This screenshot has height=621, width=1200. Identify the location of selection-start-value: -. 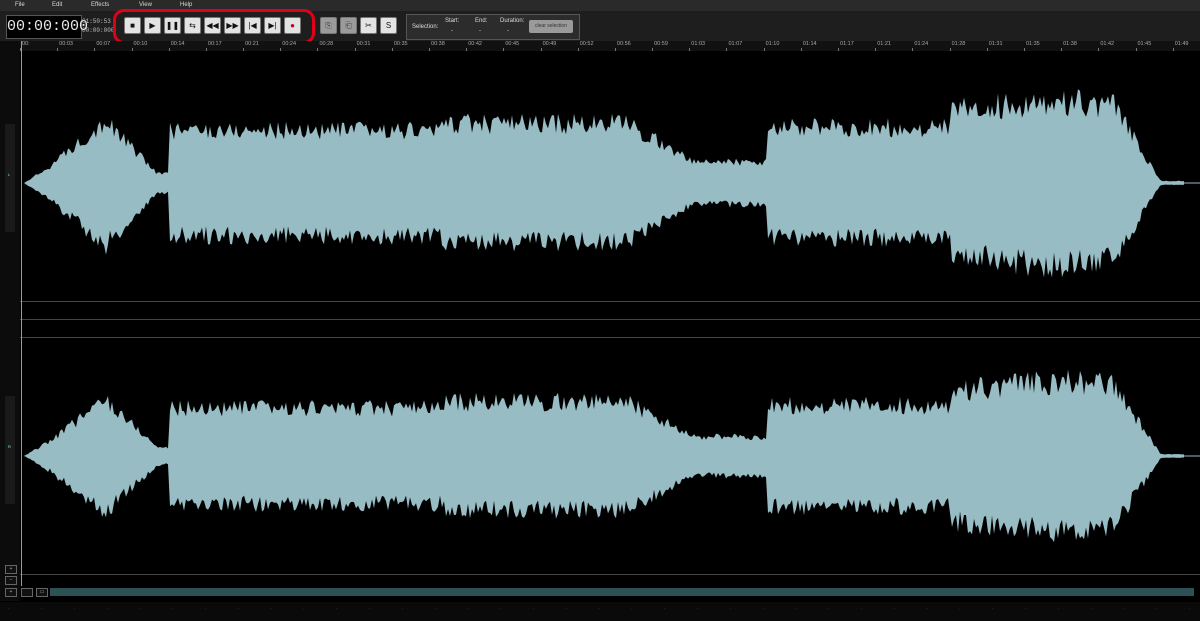
(452, 31).